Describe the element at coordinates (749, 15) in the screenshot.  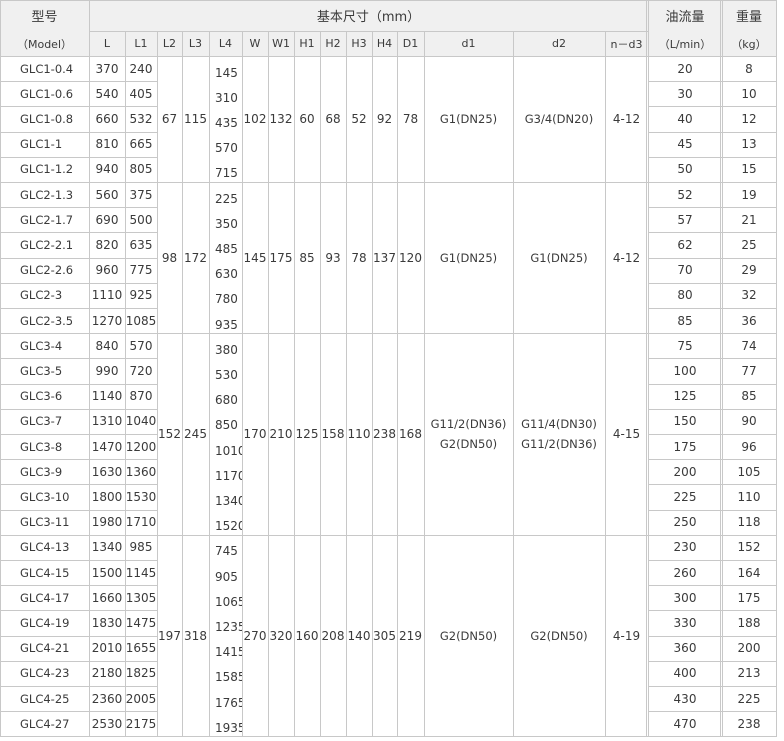
I see `weight-header: 重量` at that location.